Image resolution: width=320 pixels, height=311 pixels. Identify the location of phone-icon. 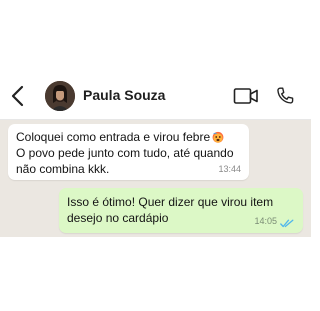
(285, 96).